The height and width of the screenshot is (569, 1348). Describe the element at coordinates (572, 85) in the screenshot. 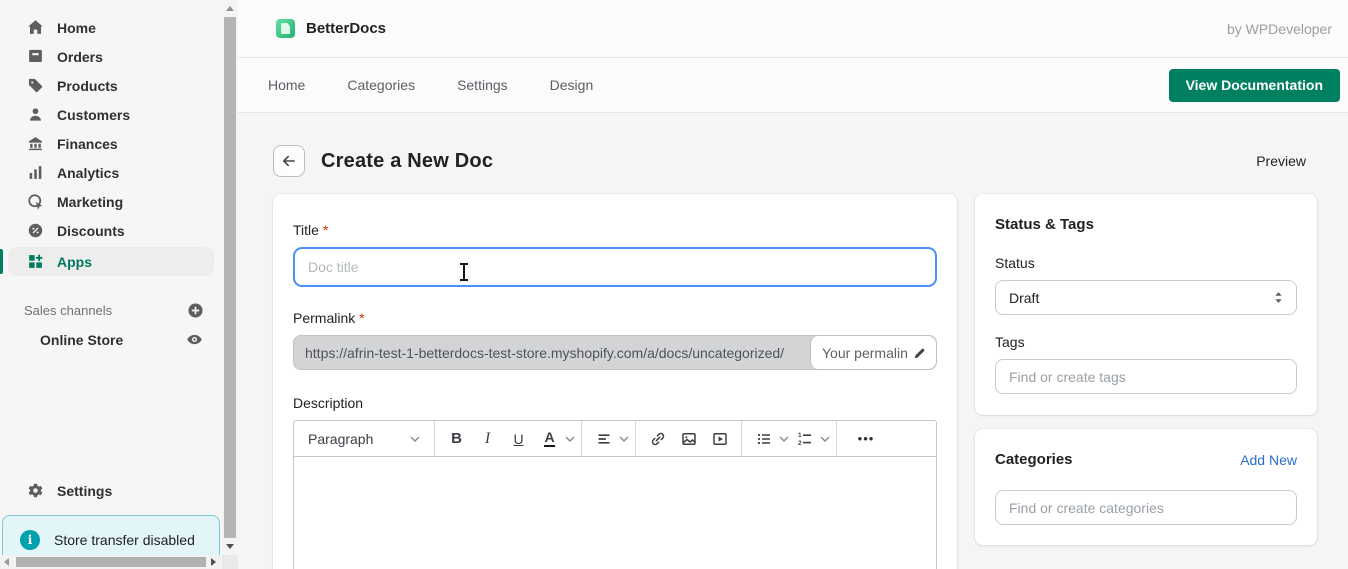

I see `tab-design: Design` at that location.